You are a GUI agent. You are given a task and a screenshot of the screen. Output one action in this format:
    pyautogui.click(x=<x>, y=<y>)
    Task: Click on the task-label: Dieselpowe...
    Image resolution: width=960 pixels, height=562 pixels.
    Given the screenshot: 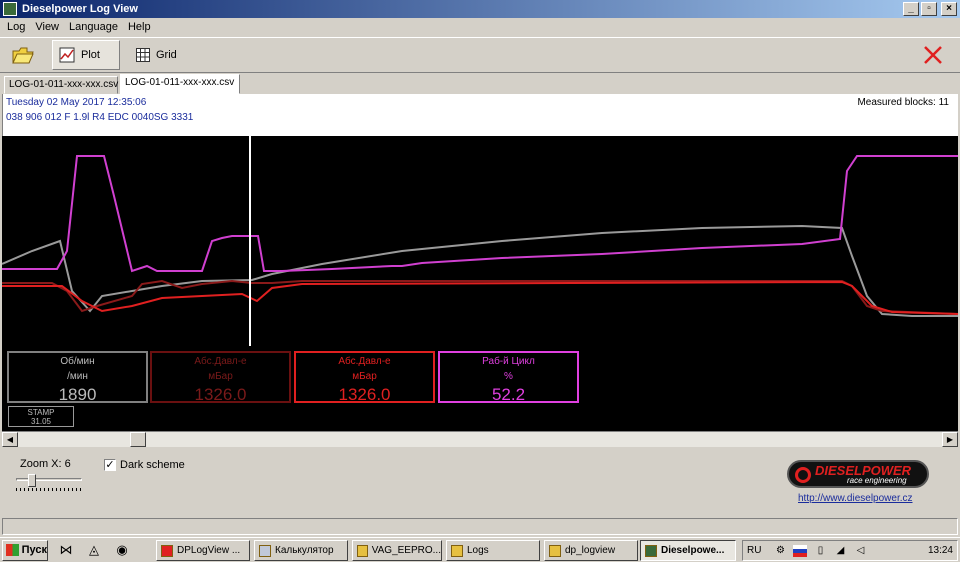 What is the action you would take?
    pyautogui.click(x=693, y=550)
    